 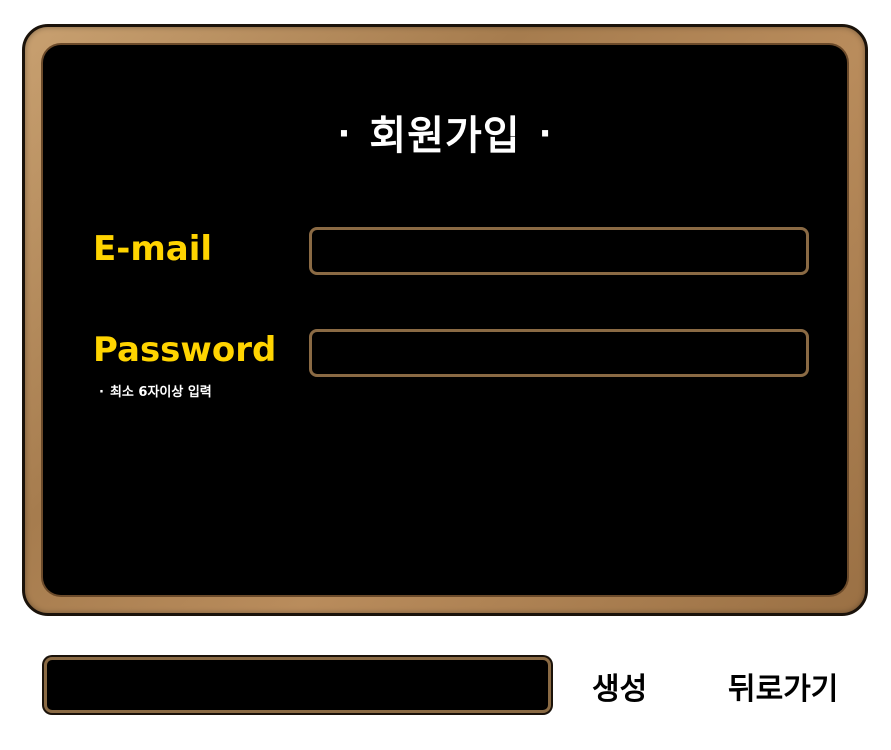 What do you see at coordinates (619, 686) in the screenshot?
I see `create-button: 생성` at bounding box center [619, 686].